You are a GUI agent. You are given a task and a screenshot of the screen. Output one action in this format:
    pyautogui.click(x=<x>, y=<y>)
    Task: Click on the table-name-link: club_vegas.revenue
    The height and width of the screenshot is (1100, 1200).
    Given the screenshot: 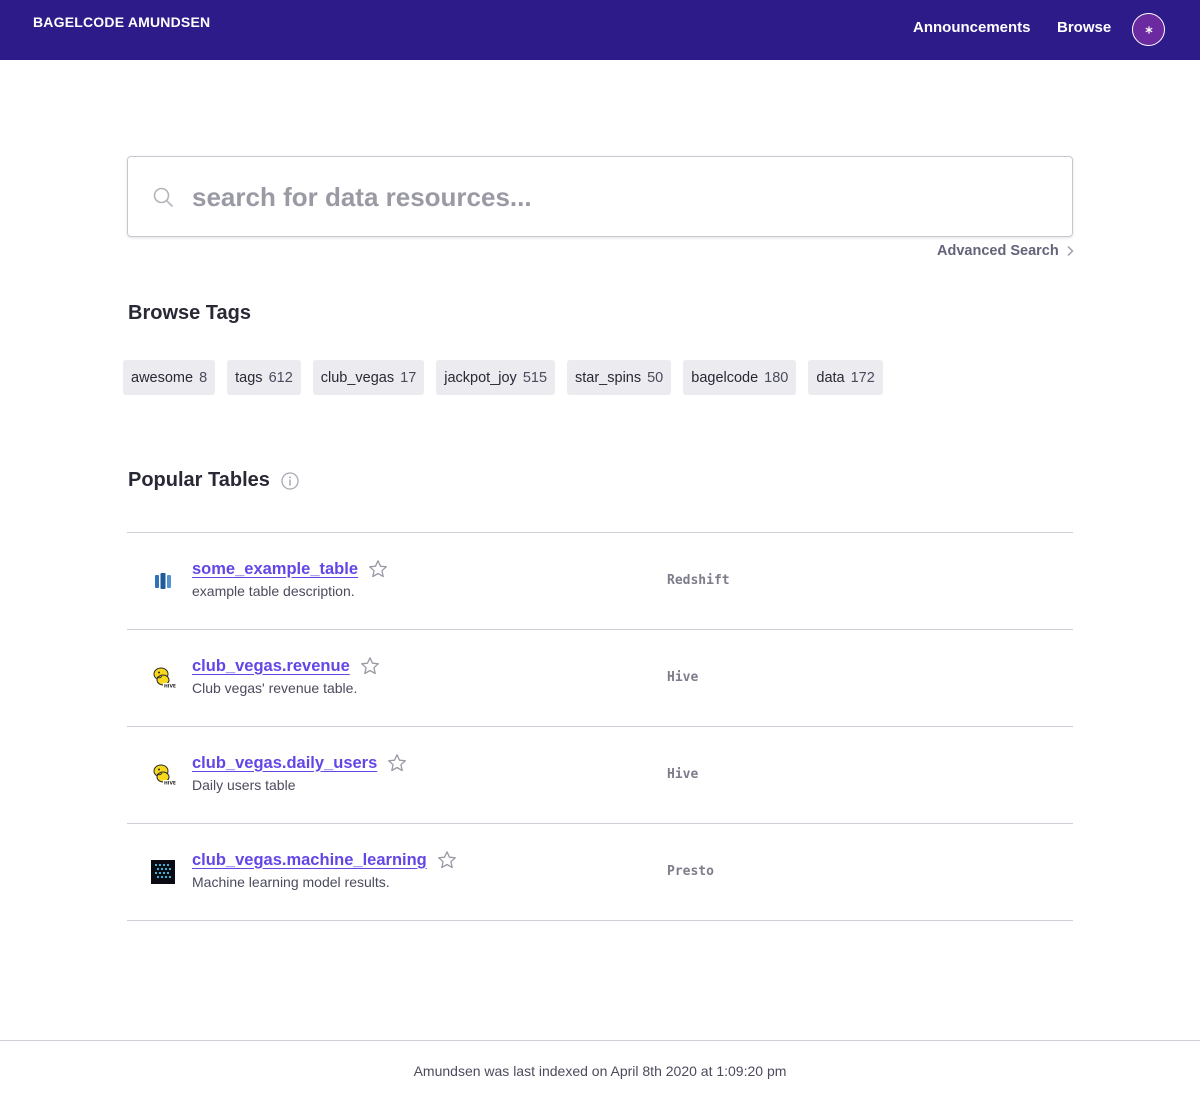 What is the action you would take?
    pyautogui.click(x=286, y=666)
    